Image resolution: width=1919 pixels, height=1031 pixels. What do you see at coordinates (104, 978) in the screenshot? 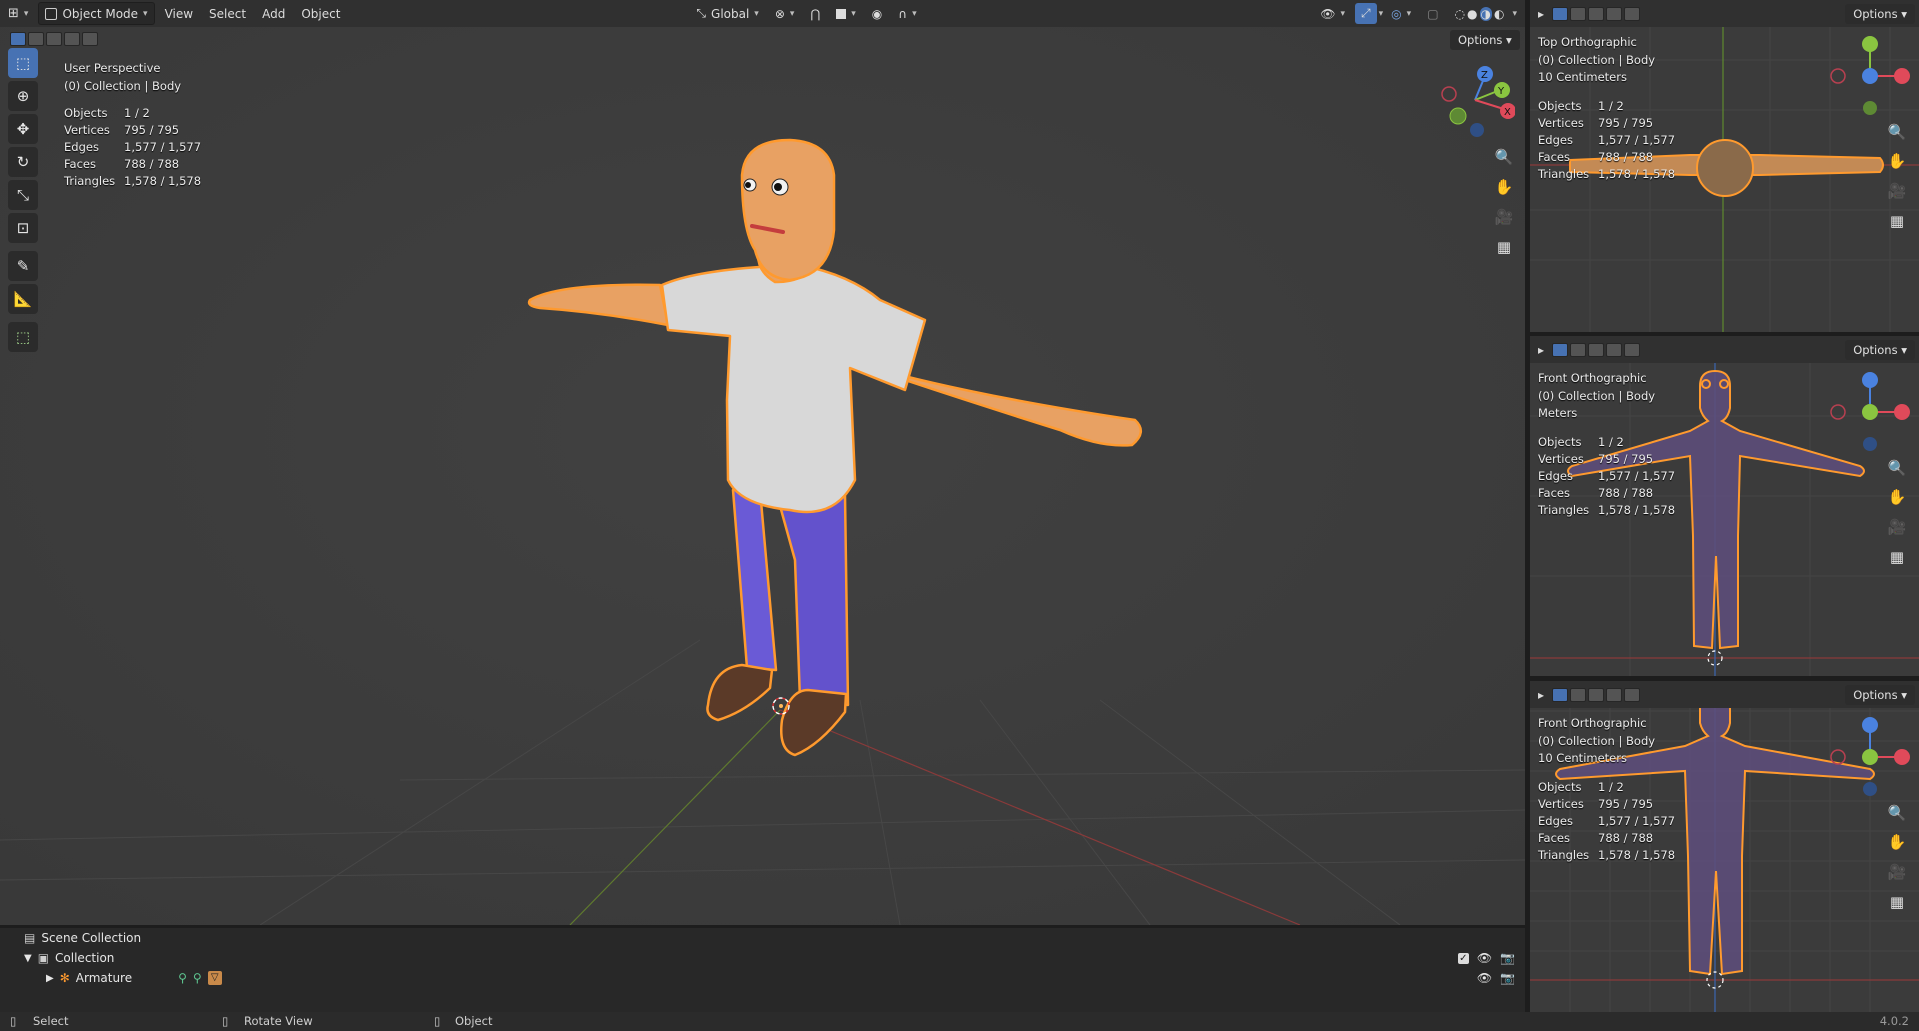
I see `armature-label: Armature` at bounding box center [104, 978].